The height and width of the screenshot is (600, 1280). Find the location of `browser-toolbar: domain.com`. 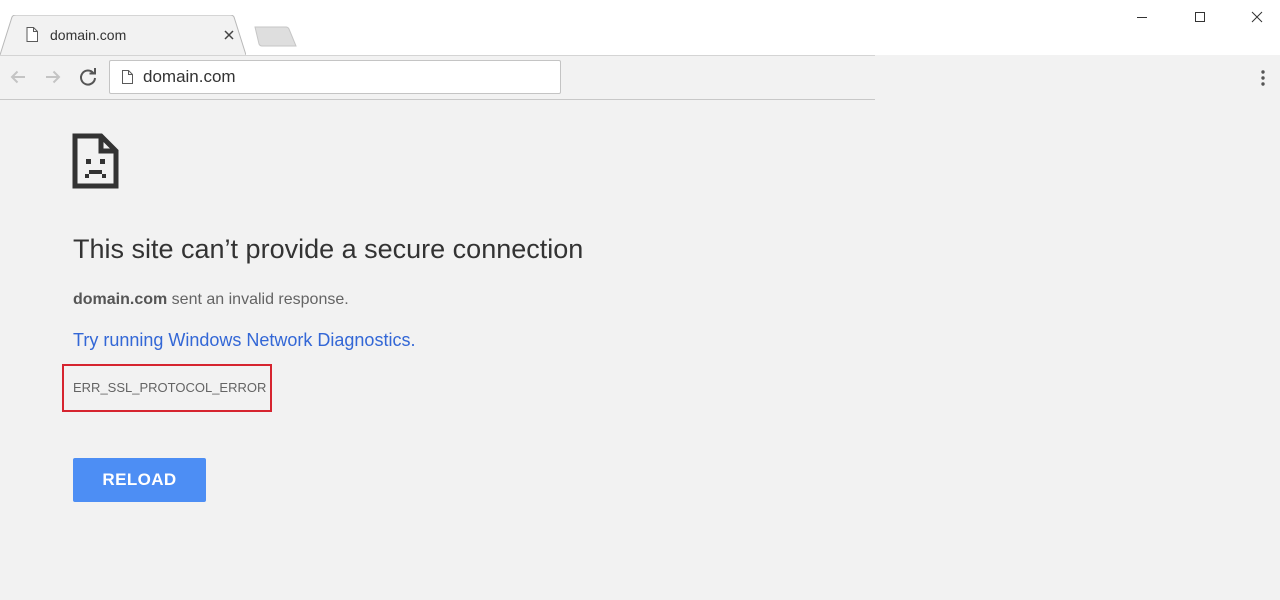

browser-toolbar: domain.com is located at coordinates (437, 77).